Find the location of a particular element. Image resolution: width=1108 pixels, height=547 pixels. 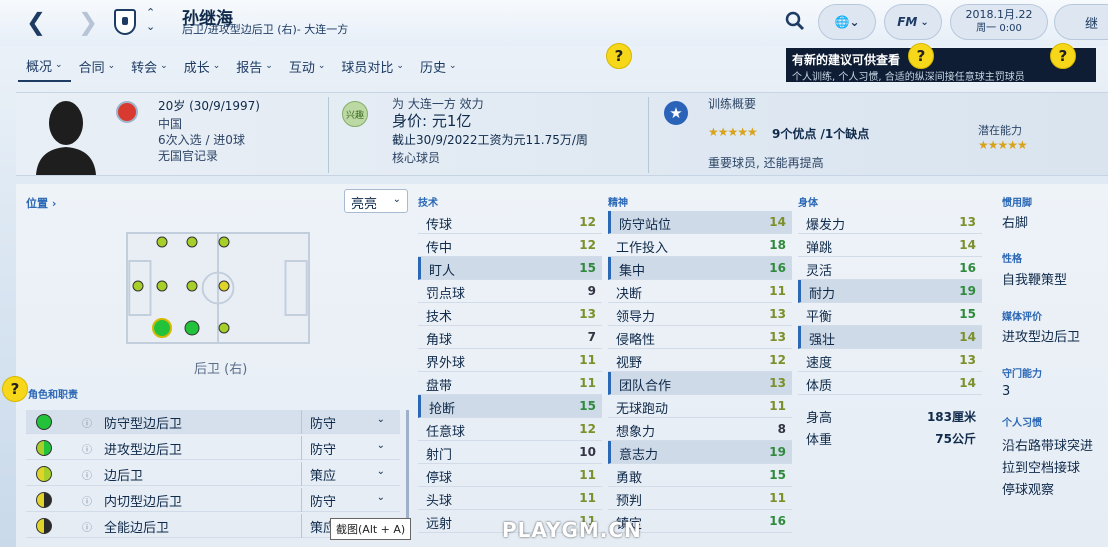

attribute-row: 抢断 15 is located at coordinates (510, 406).